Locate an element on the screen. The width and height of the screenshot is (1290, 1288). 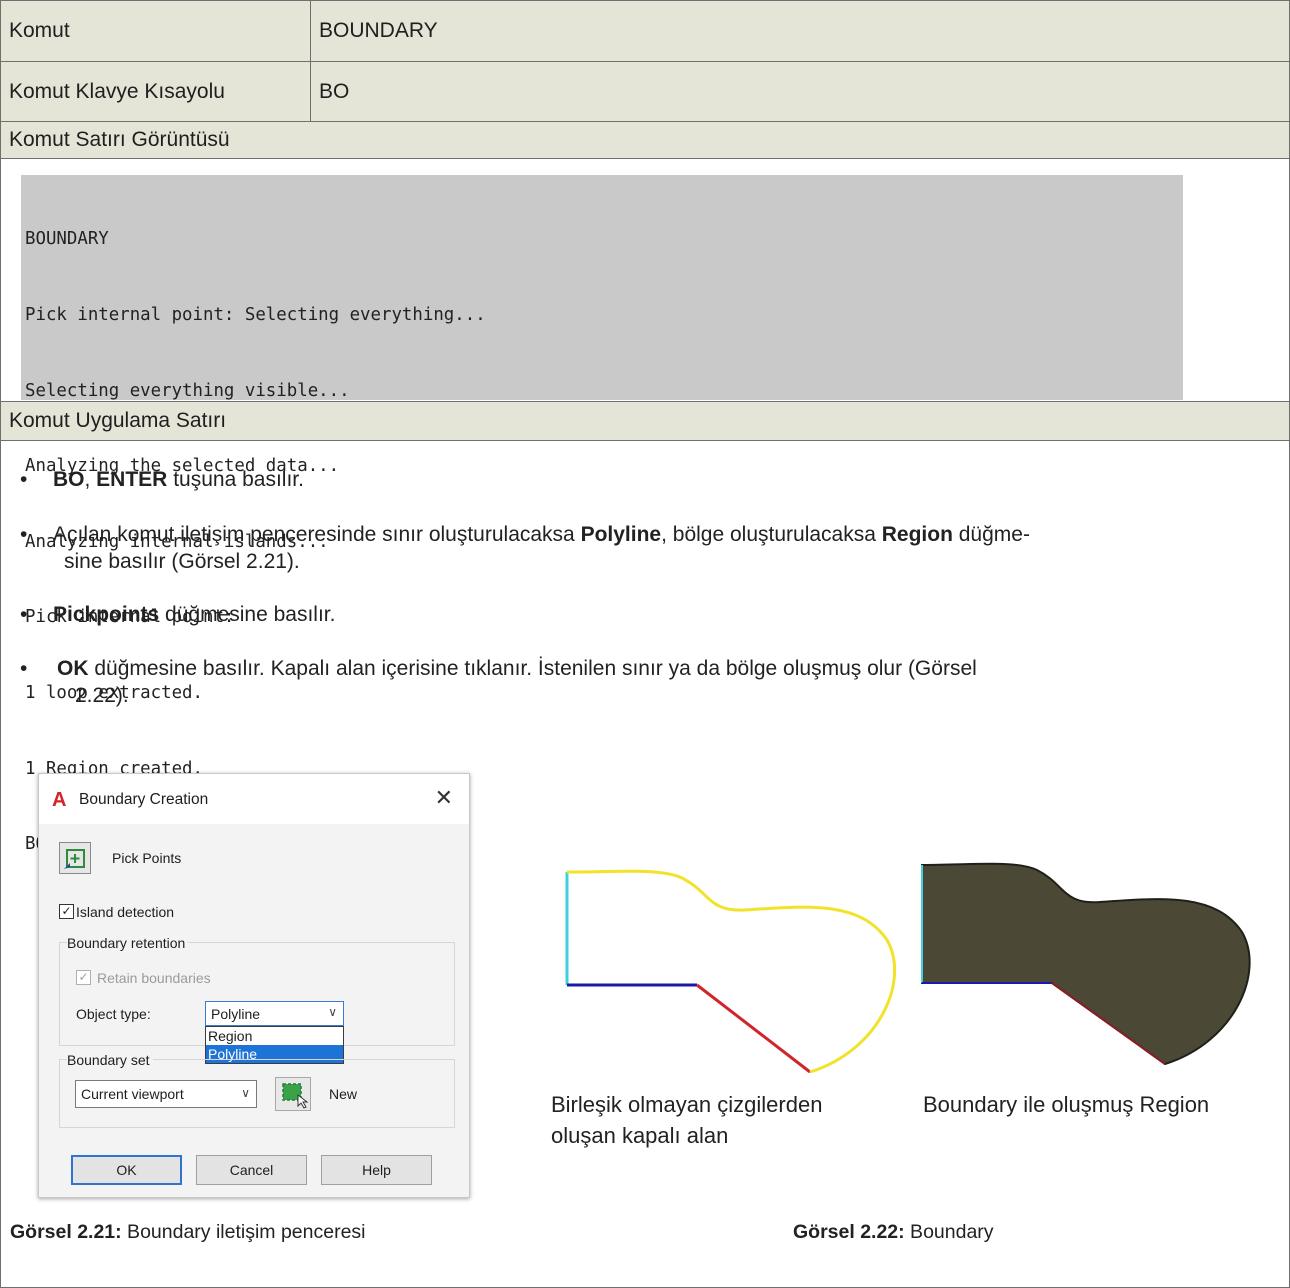
step-text: sine basılır (Görsel 2.21). is located at coordinates (182, 561).